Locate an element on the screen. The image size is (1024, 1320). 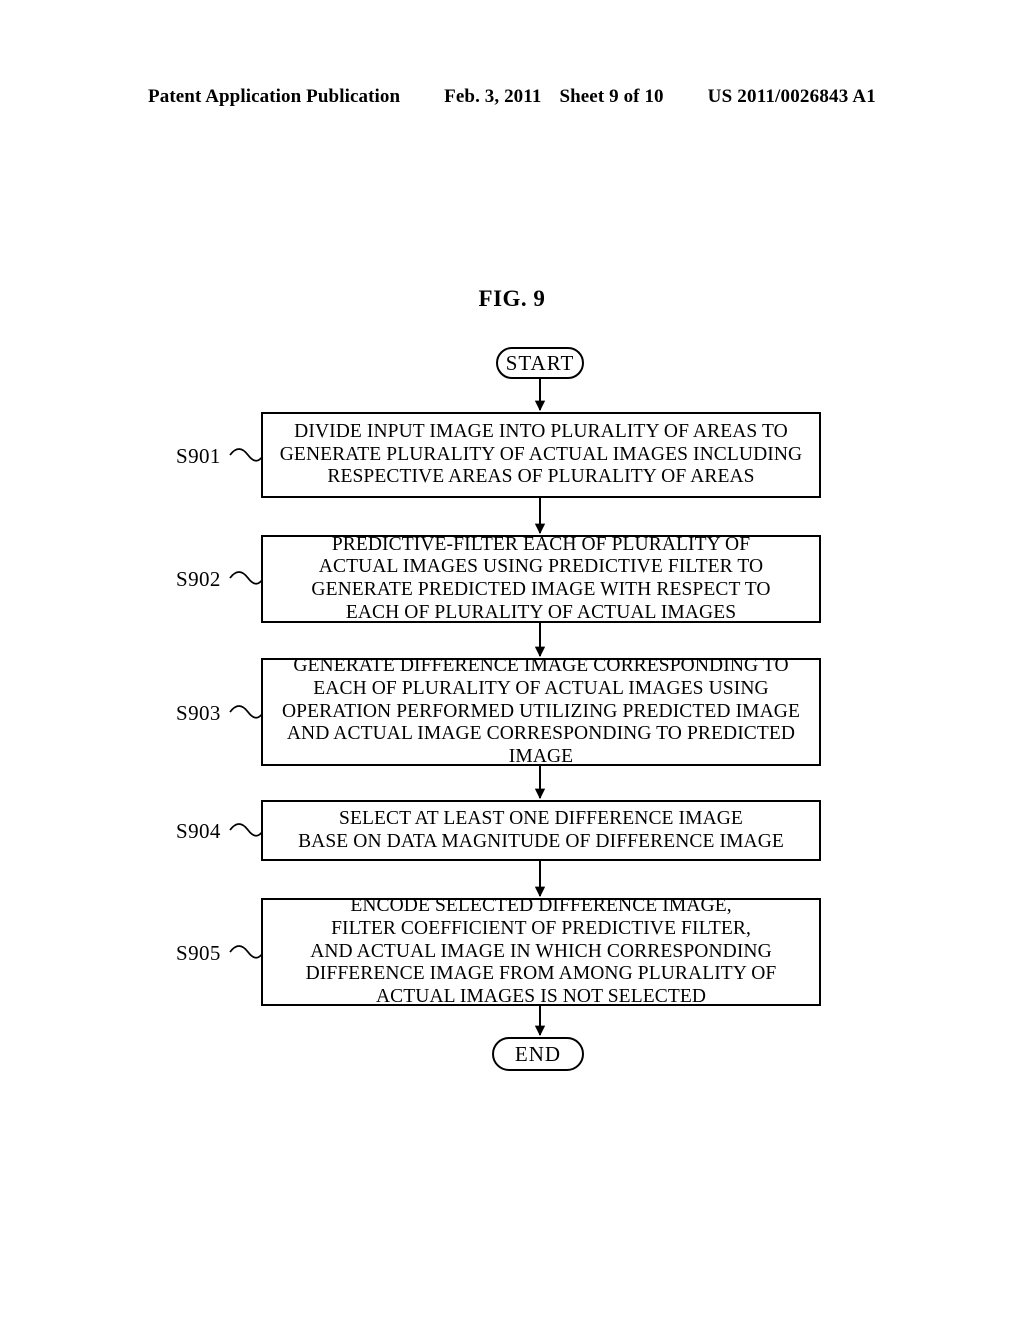
header-publication-title: Patent Application Publication is located at coordinates (274, 96).